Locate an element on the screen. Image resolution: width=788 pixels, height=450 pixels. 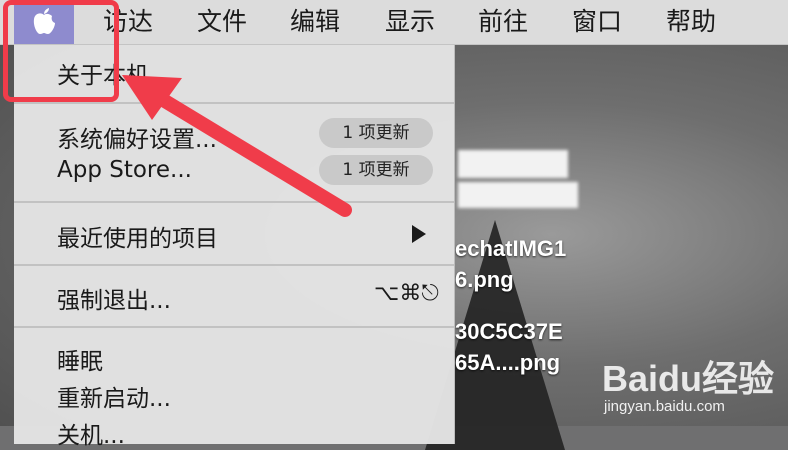
baidu-watermark: Baidu经验 jingyan.baidu.com is located at coordinates (695, 382).